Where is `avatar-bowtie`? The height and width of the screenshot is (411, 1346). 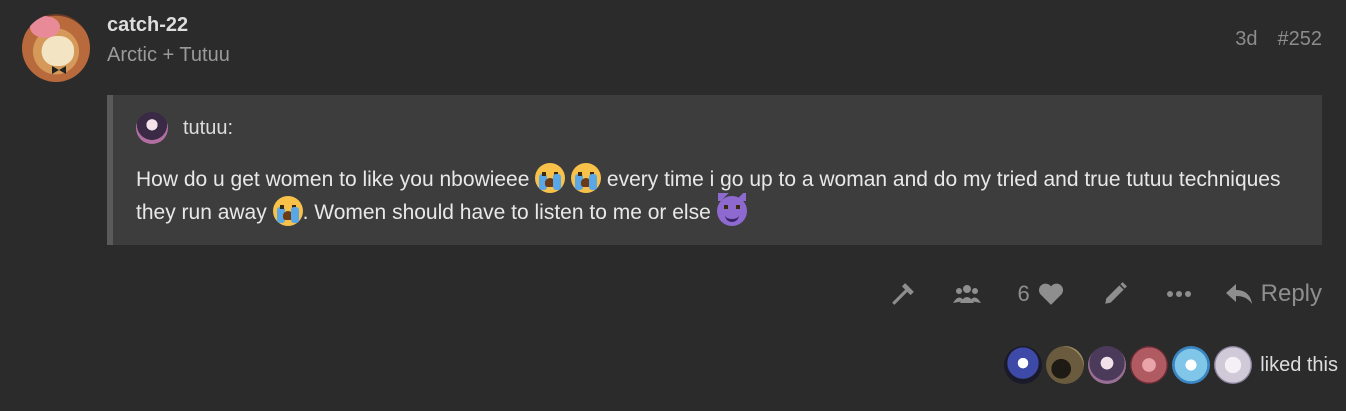 avatar-bowtie is located at coordinates (59, 70).